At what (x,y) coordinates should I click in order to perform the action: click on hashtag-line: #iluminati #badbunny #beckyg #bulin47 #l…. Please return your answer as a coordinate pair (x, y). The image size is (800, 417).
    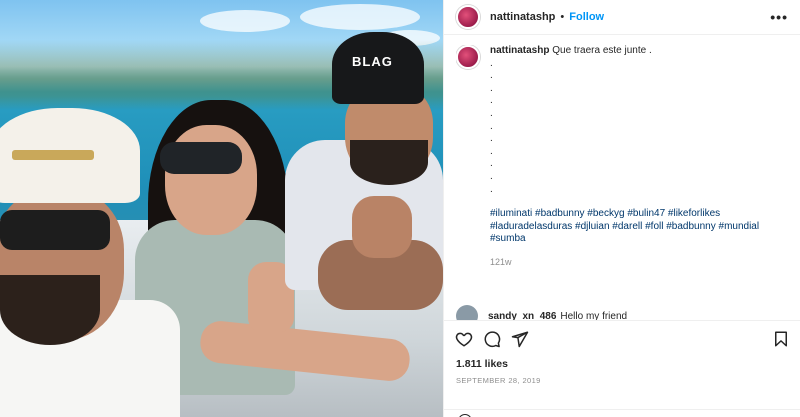
    Looking at the image, I should click on (624, 214).